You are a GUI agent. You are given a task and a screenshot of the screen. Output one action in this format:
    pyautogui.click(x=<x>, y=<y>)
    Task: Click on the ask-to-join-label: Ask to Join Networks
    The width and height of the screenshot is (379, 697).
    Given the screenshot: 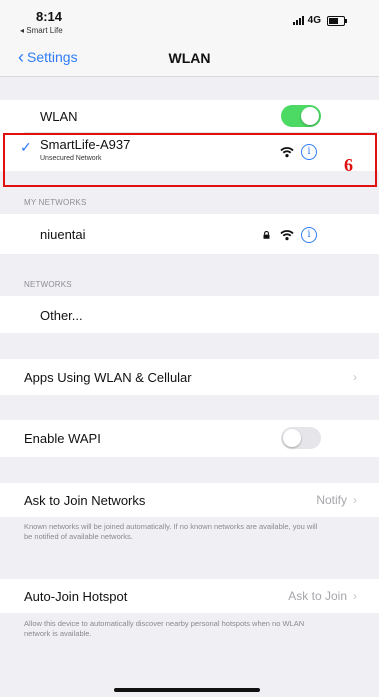 What is the action you would take?
    pyautogui.click(x=85, y=500)
    